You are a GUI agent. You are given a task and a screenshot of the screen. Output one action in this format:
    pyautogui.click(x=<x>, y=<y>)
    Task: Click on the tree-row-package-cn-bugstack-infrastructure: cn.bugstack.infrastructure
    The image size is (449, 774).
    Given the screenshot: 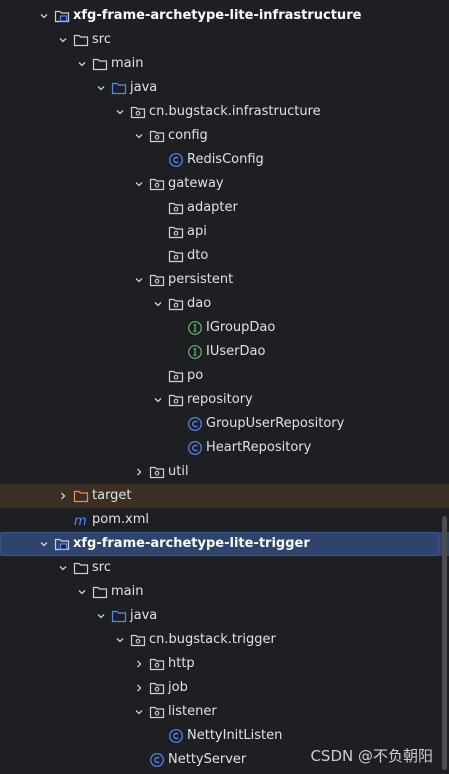 What is the action you would take?
    pyautogui.click(x=224, y=112)
    